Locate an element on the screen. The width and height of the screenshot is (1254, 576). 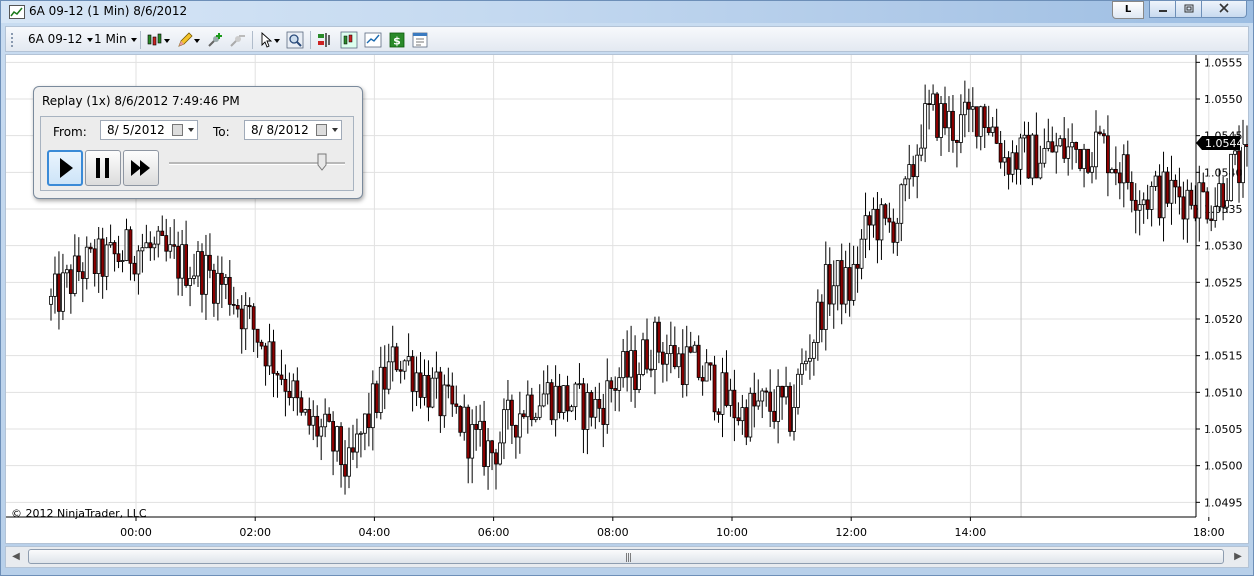
minimize-button is located at coordinates (1163, 9).